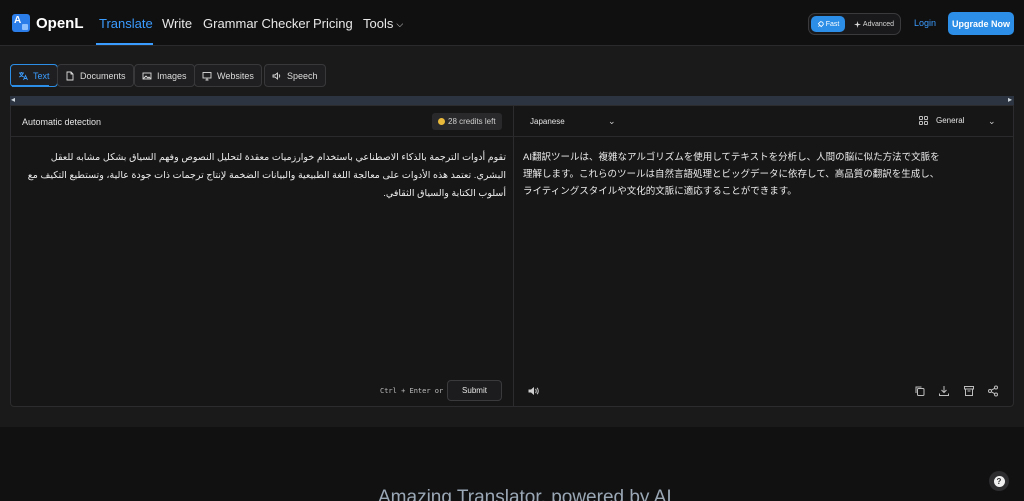 This screenshot has width=1024, height=501. What do you see at coordinates (147, 75) in the screenshot?
I see `image-icon` at bounding box center [147, 75].